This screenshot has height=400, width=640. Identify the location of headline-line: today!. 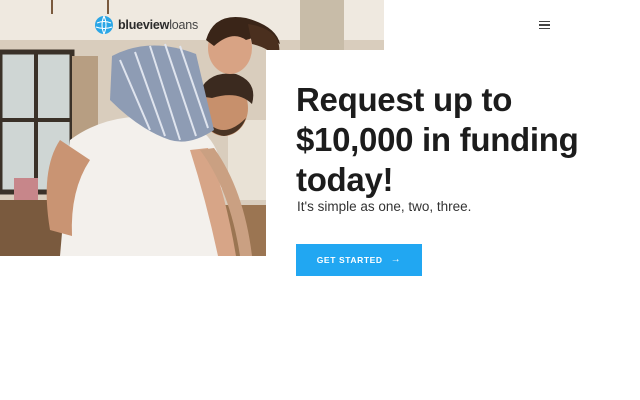
(345, 179).